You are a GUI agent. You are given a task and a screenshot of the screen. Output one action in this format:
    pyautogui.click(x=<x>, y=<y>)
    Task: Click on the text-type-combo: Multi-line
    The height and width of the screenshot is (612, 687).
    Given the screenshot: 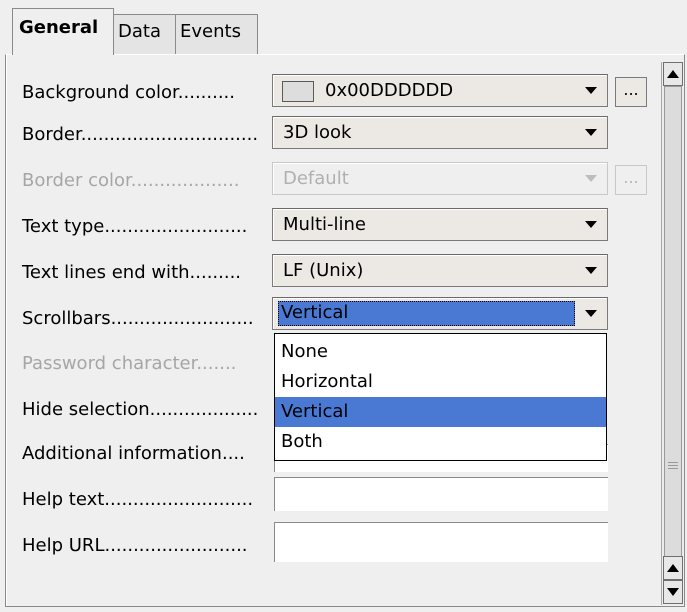 What is the action you would take?
    pyautogui.click(x=440, y=224)
    